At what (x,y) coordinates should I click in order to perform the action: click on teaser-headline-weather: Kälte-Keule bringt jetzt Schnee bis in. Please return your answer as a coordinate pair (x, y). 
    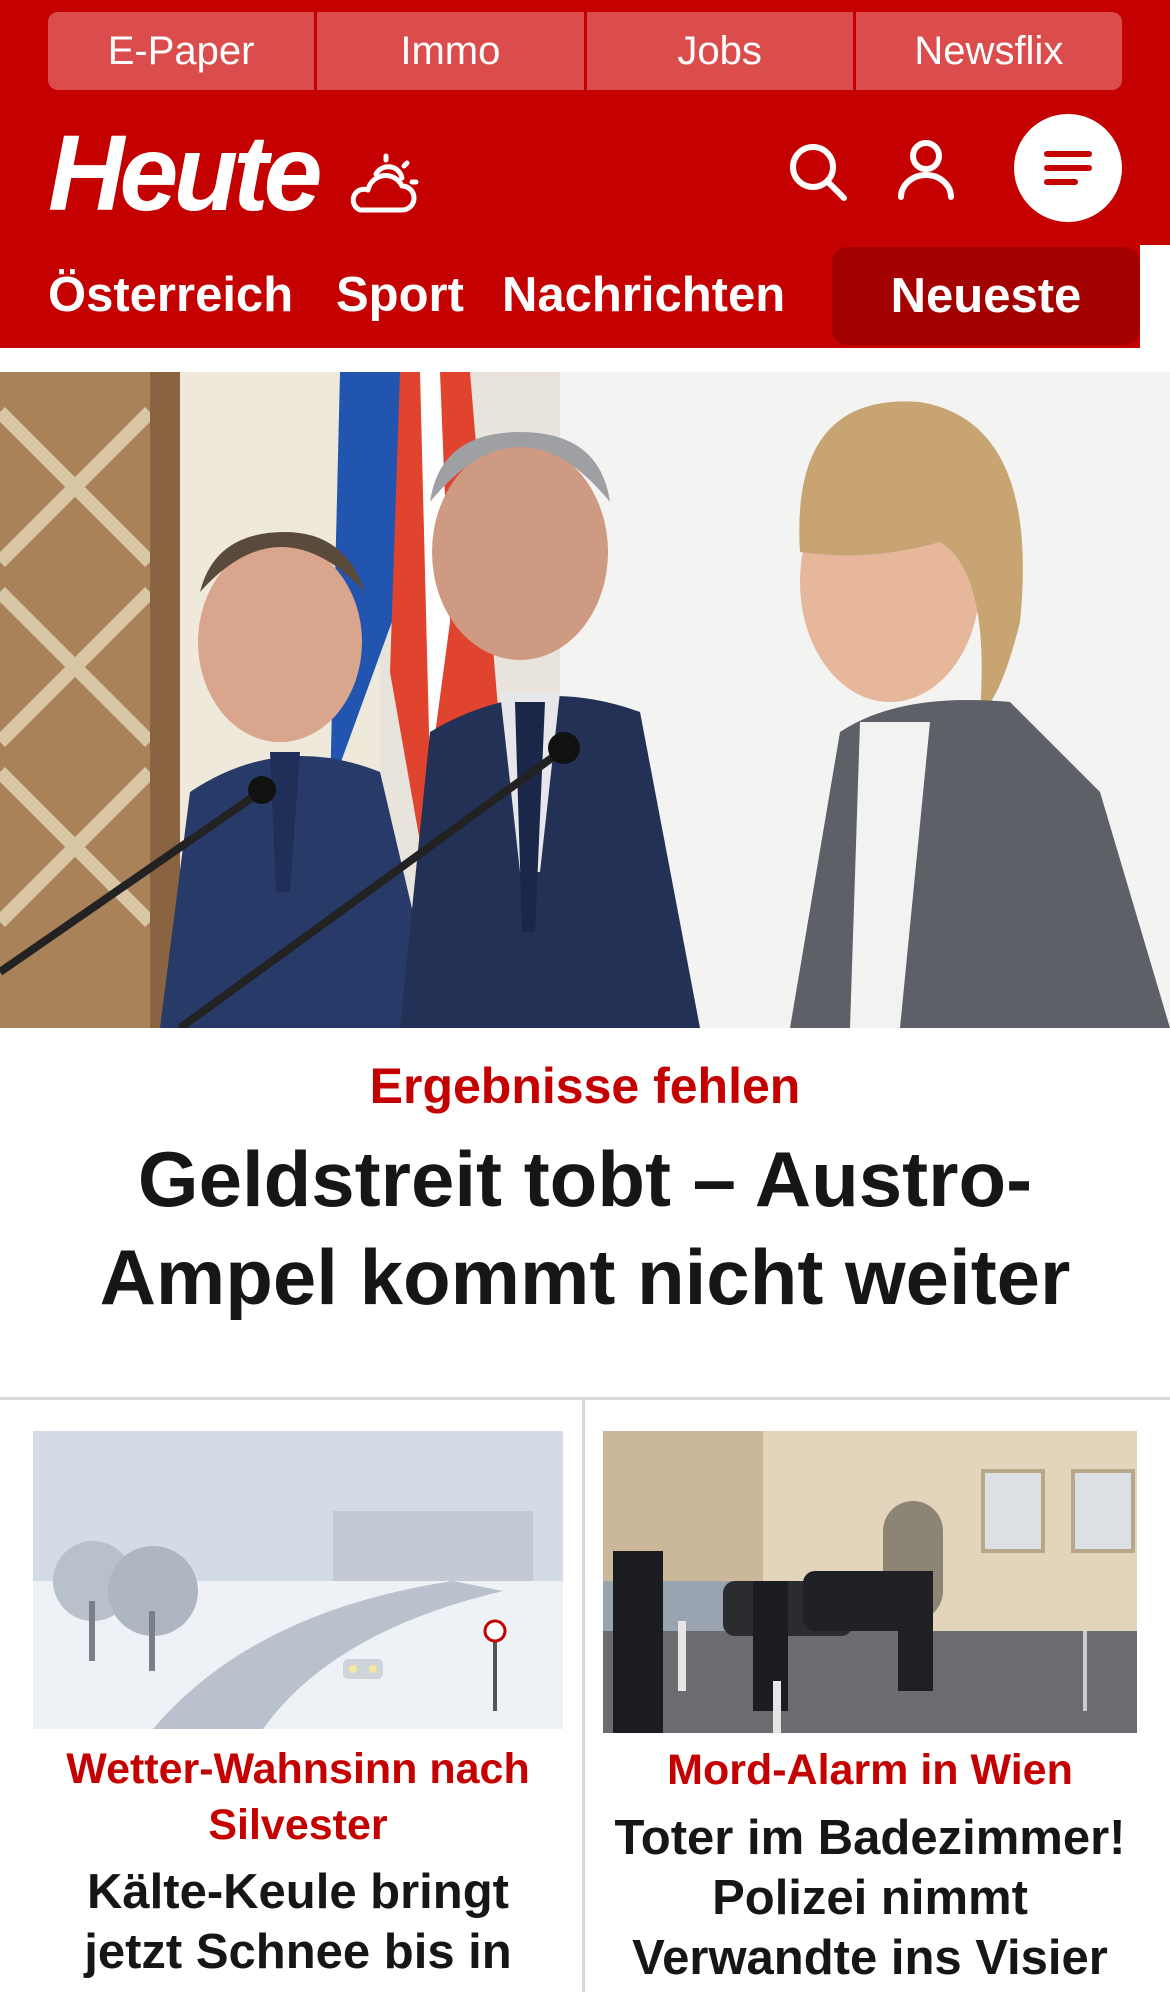
    Looking at the image, I should click on (298, 1922).